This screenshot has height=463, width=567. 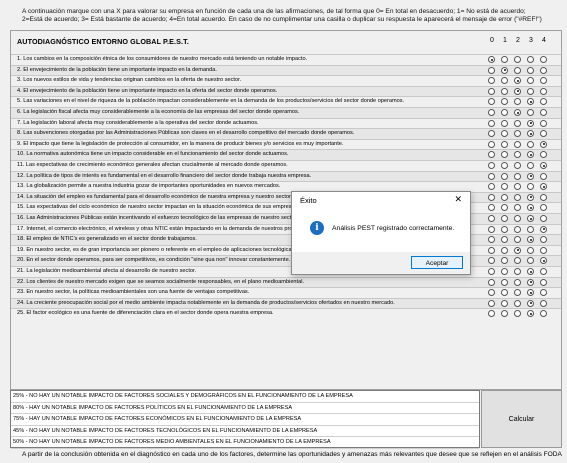 What do you see at coordinates (437, 262) in the screenshot?
I see `ok-button: Aceptar` at bounding box center [437, 262].